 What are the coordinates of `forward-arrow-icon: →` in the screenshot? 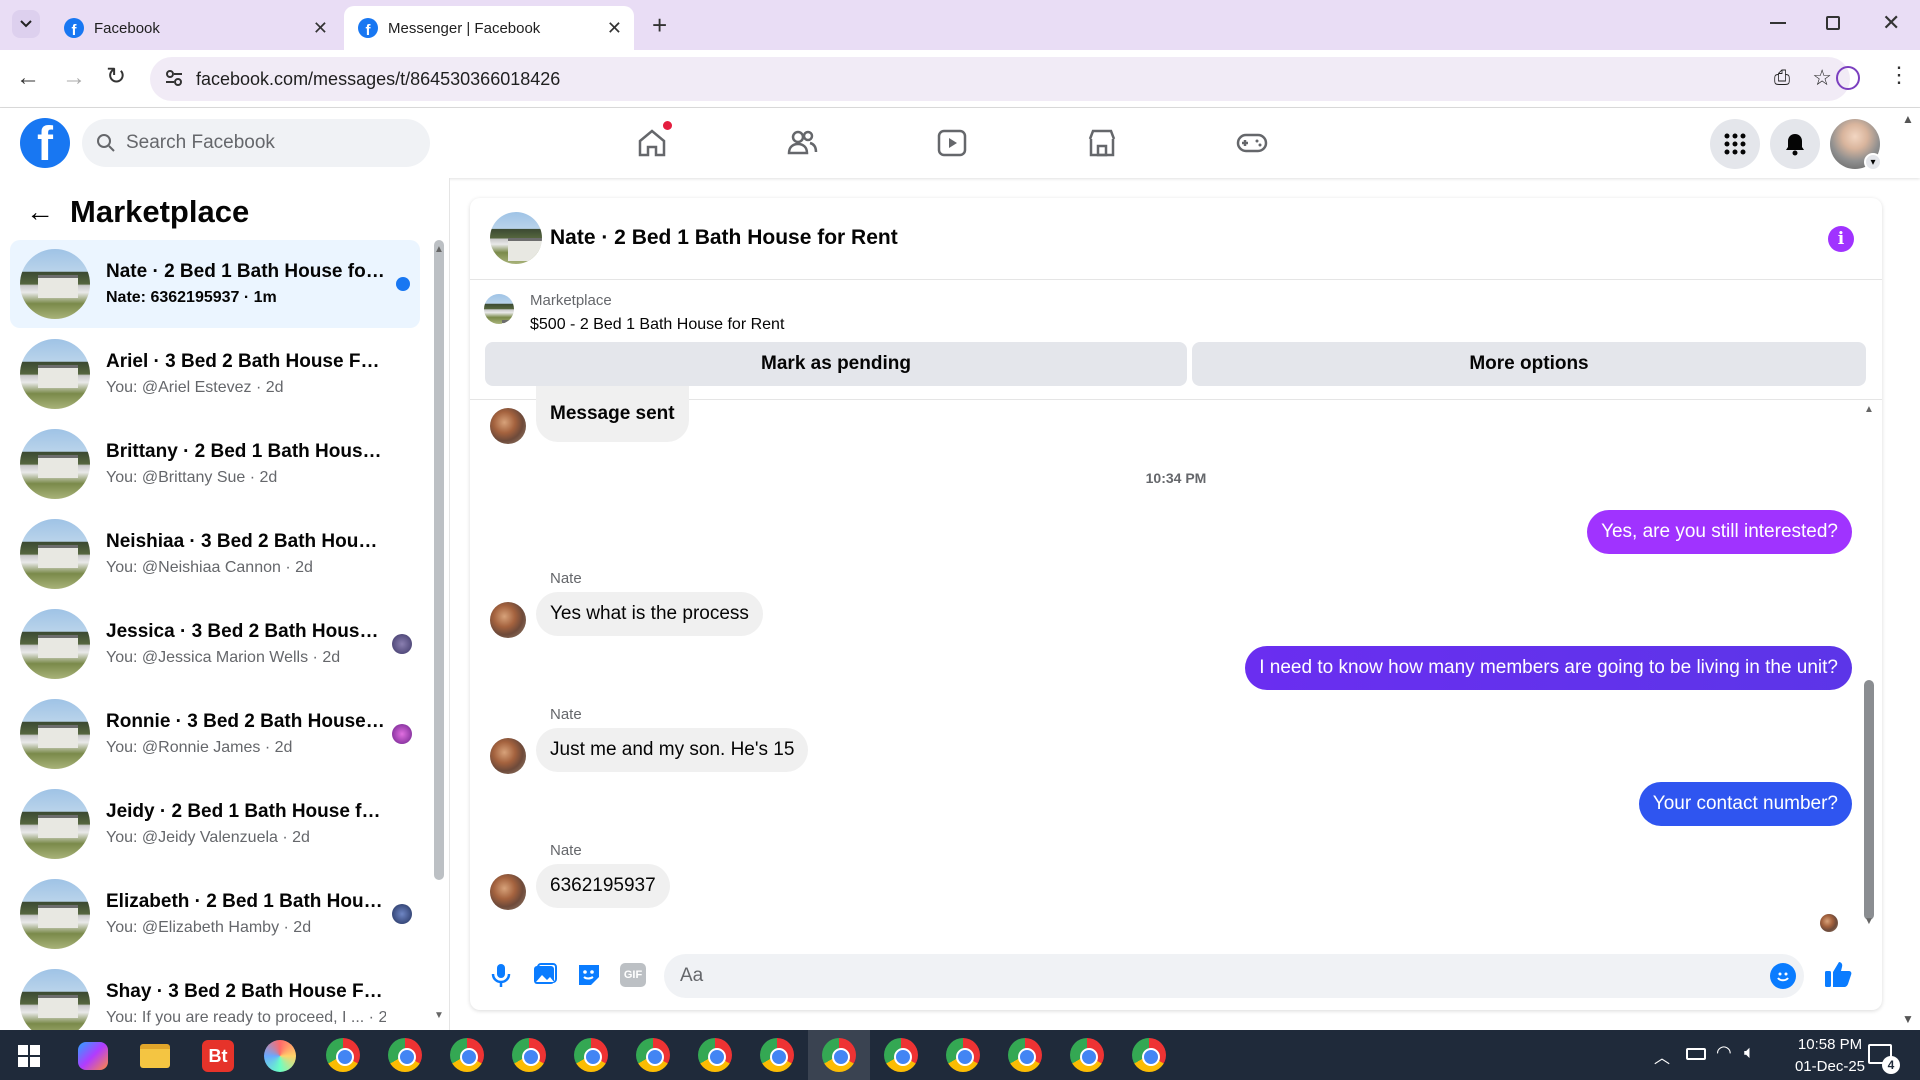 It's located at (74, 78).